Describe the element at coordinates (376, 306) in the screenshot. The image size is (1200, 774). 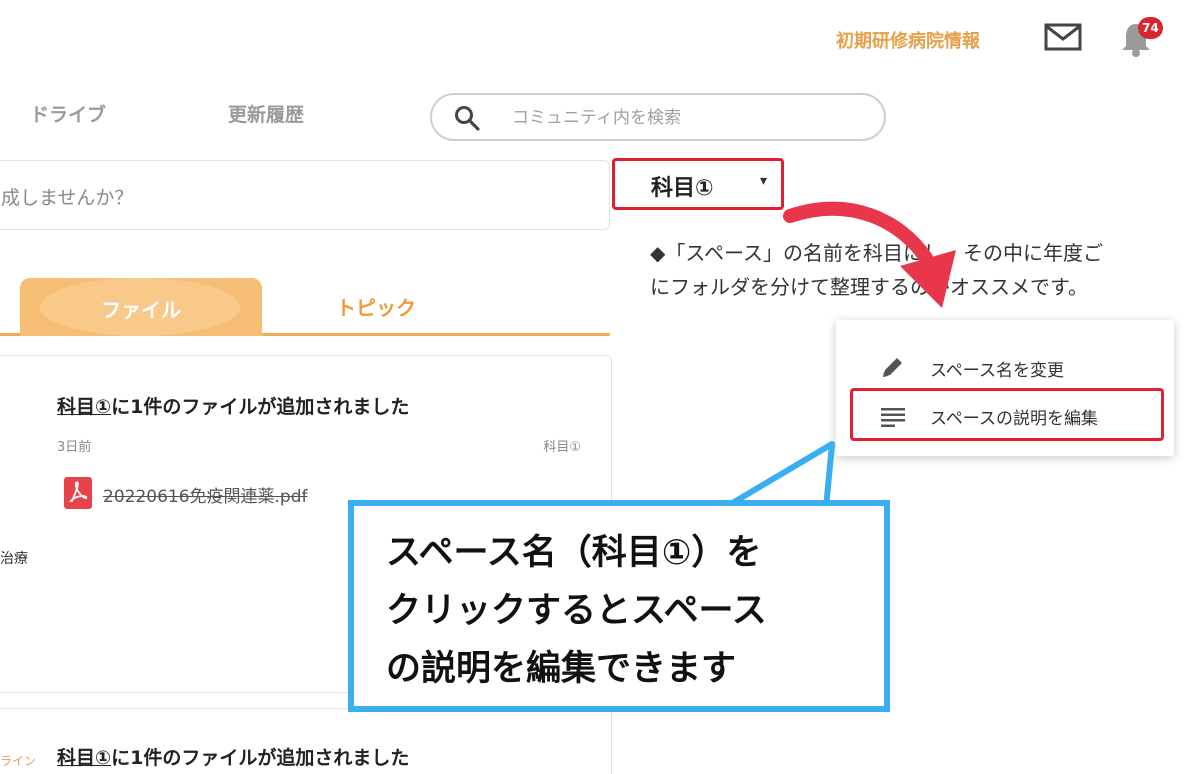
I see `tab-topic: トピック` at that location.